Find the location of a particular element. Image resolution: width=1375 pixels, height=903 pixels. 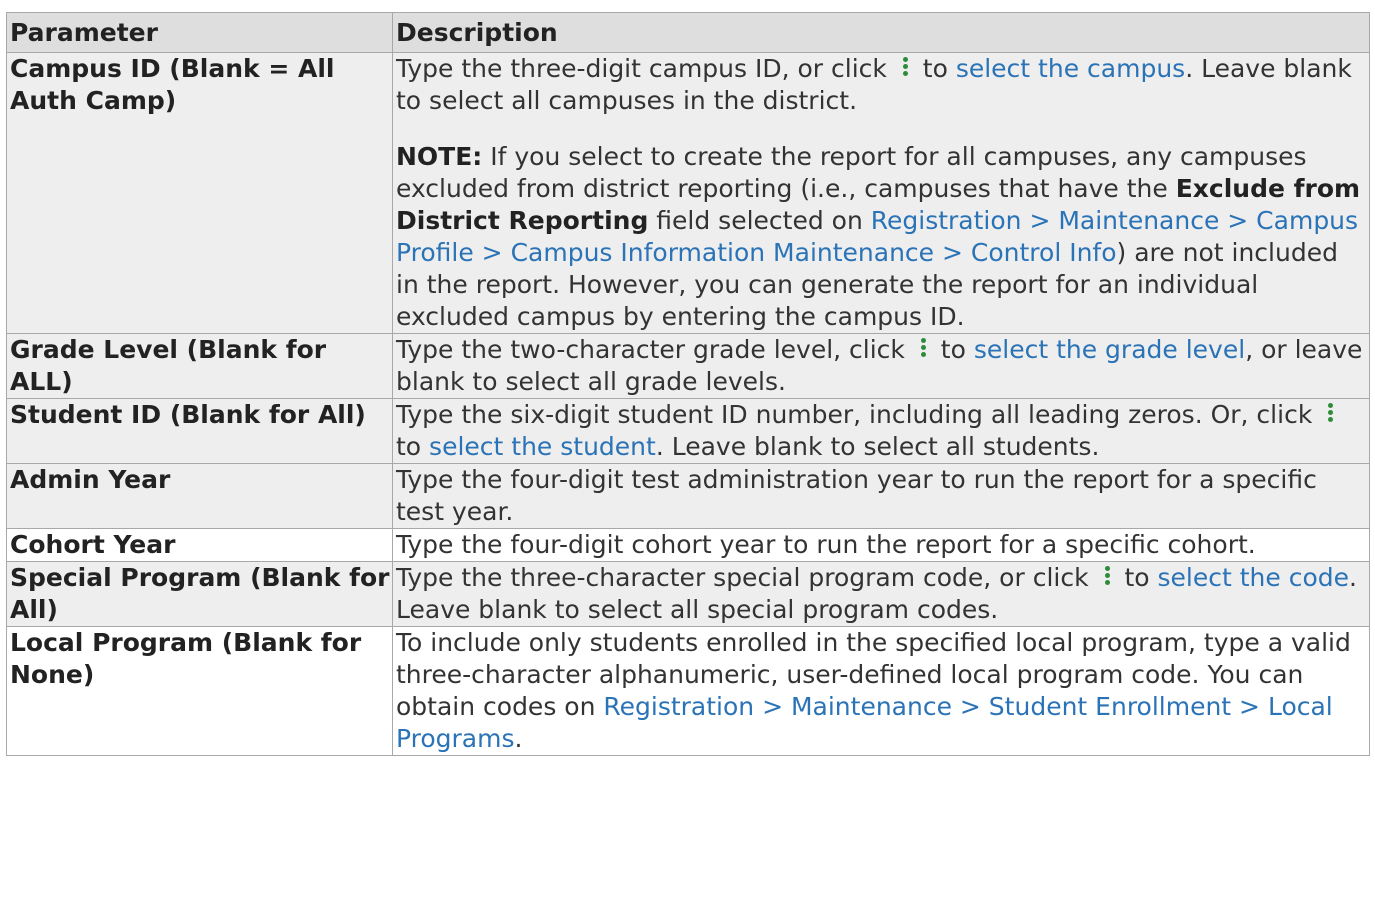

param-student-id: Student ID (Blank for All) is located at coordinates (199, 431).